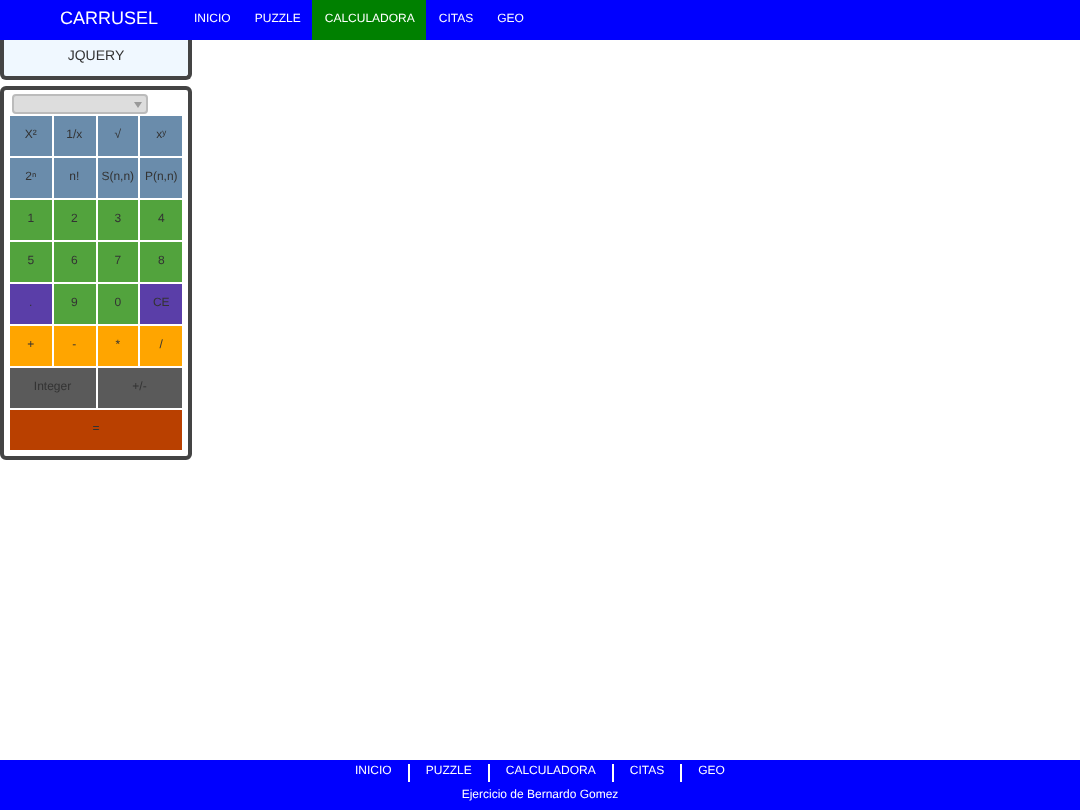 The image size is (1080, 810). Describe the element at coordinates (80, 104) in the screenshot. I see `display-field` at that location.